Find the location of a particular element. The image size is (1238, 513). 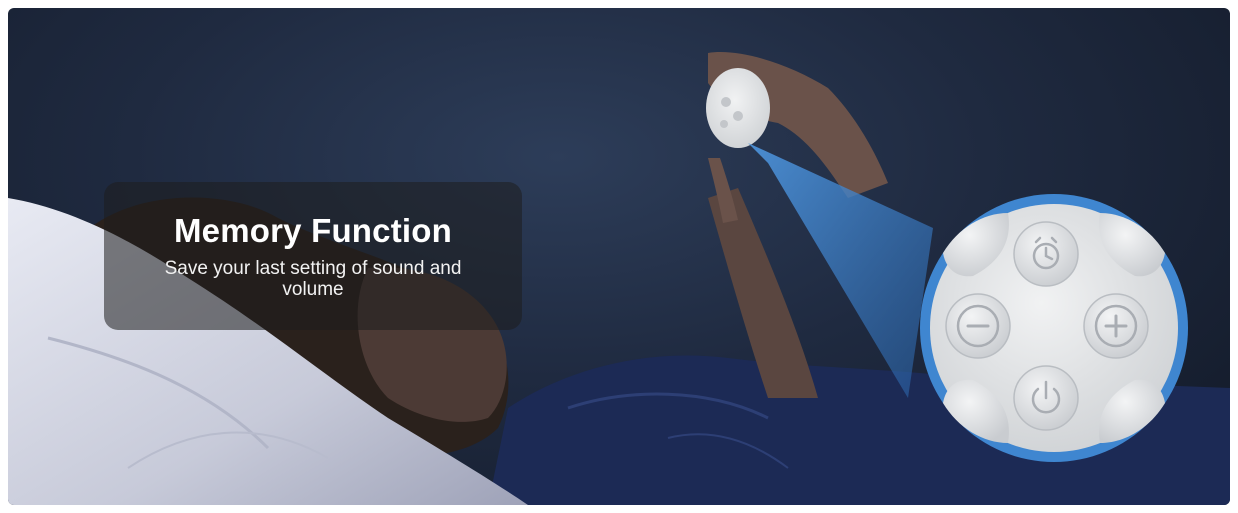

feature-title: Memory Function is located at coordinates (312, 230).